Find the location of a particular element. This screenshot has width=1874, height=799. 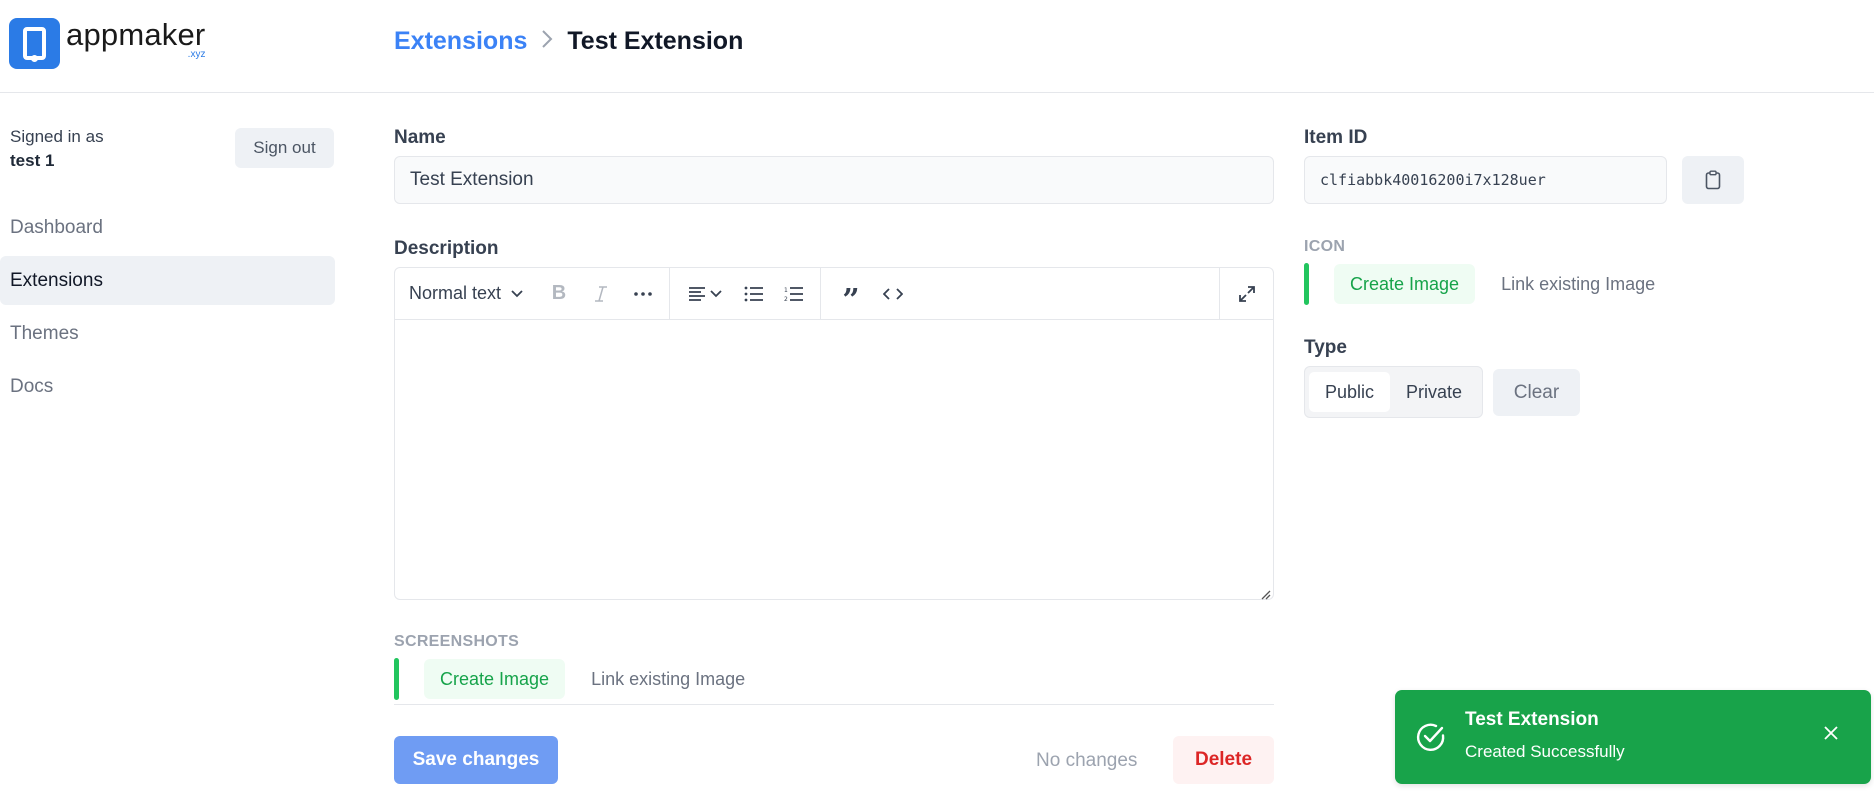

signed-in-label: Signed in as is located at coordinates (57, 136).